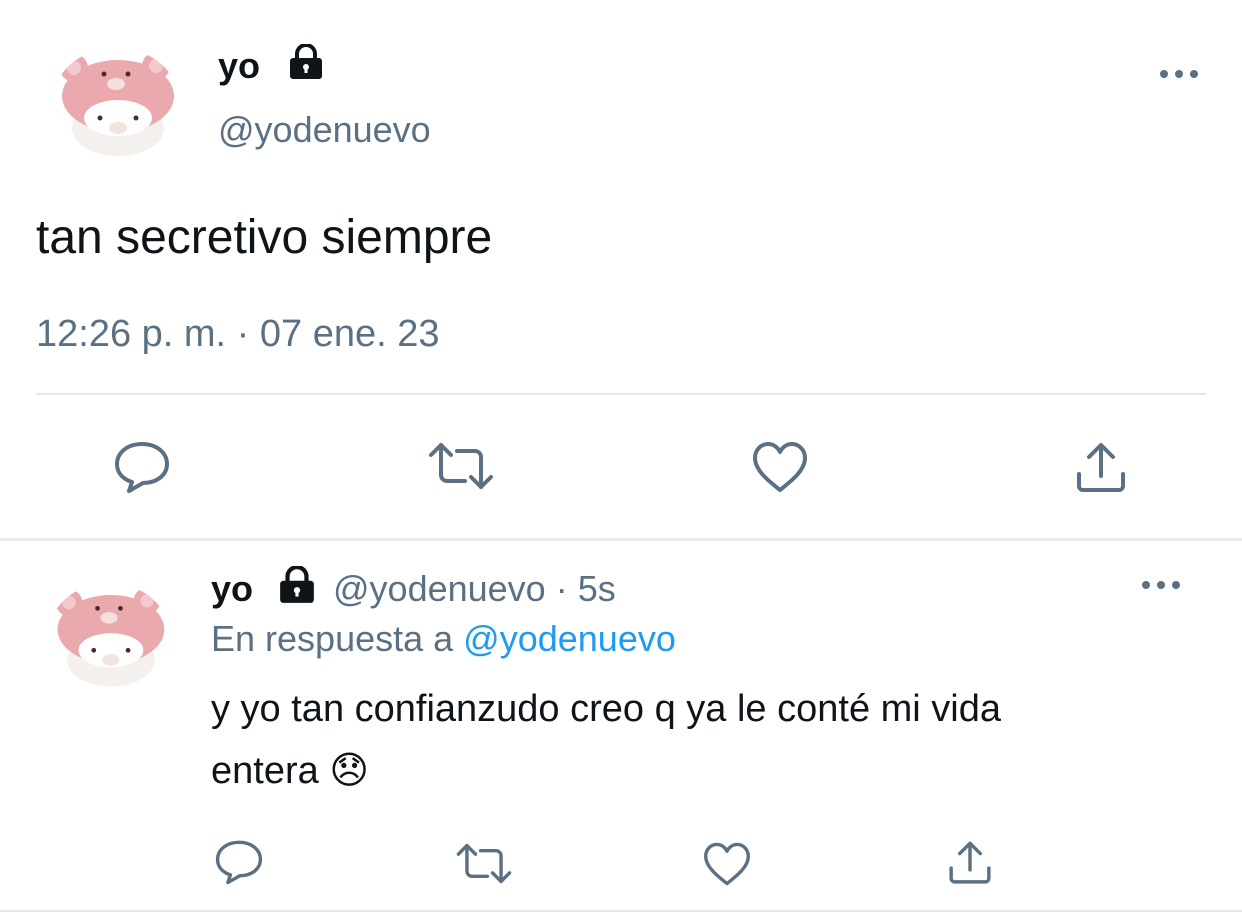 This screenshot has height=915, width=1242. Describe the element at coordinates (621, 911) in the screenshot. I see `bottom-divider` at that location.